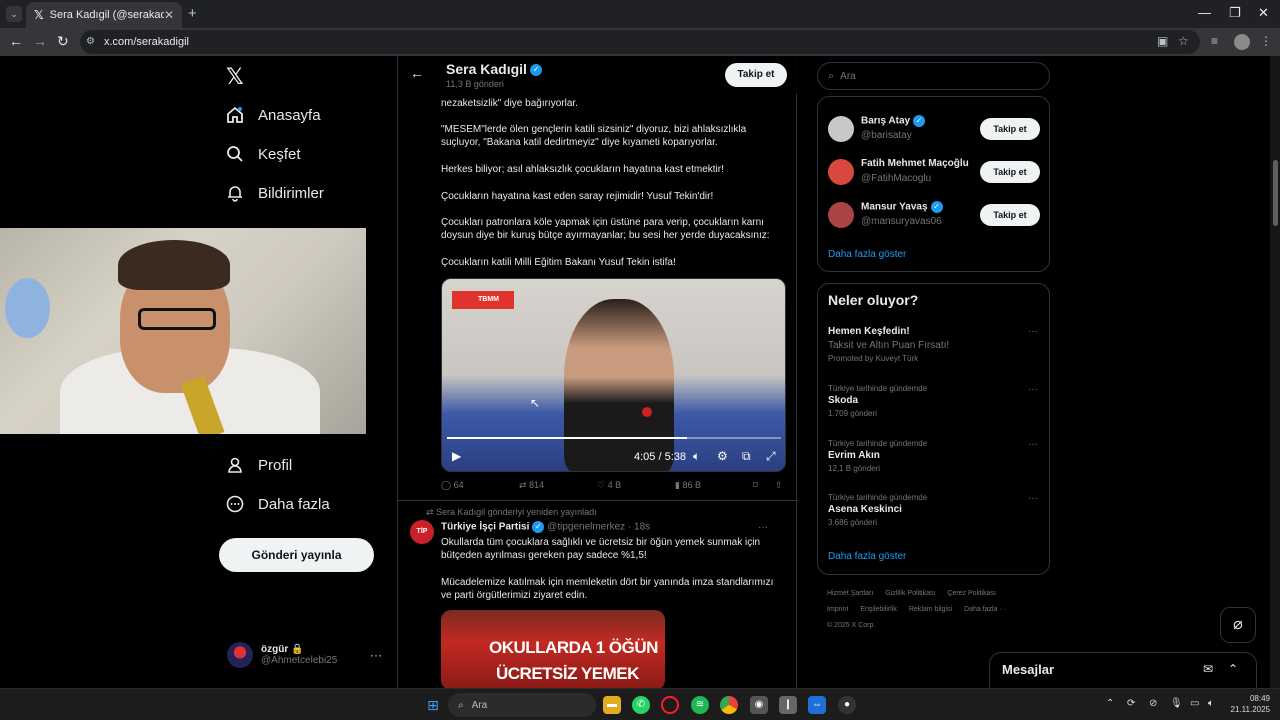  What do you see at coordinates (1233, 669) in the screenshot?
I see `expand-icon: ⌃` at bounding box center [1233, 669].